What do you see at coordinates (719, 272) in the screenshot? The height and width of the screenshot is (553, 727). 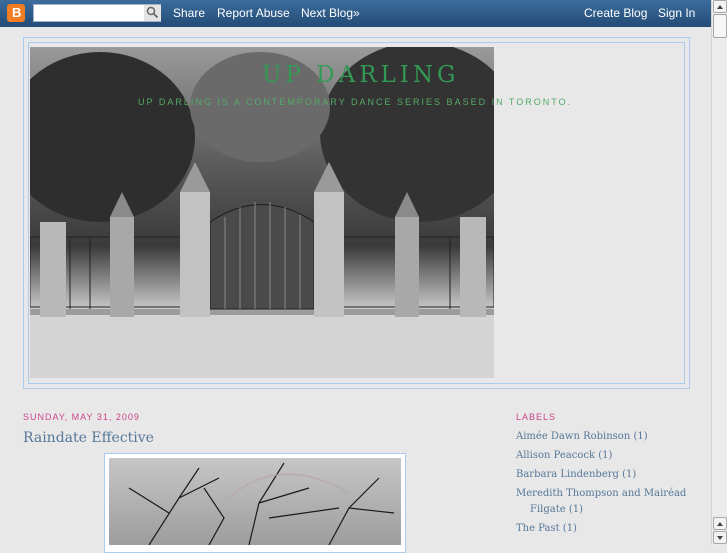 I see `page-scrollbar` at bounding box center [719, 272].